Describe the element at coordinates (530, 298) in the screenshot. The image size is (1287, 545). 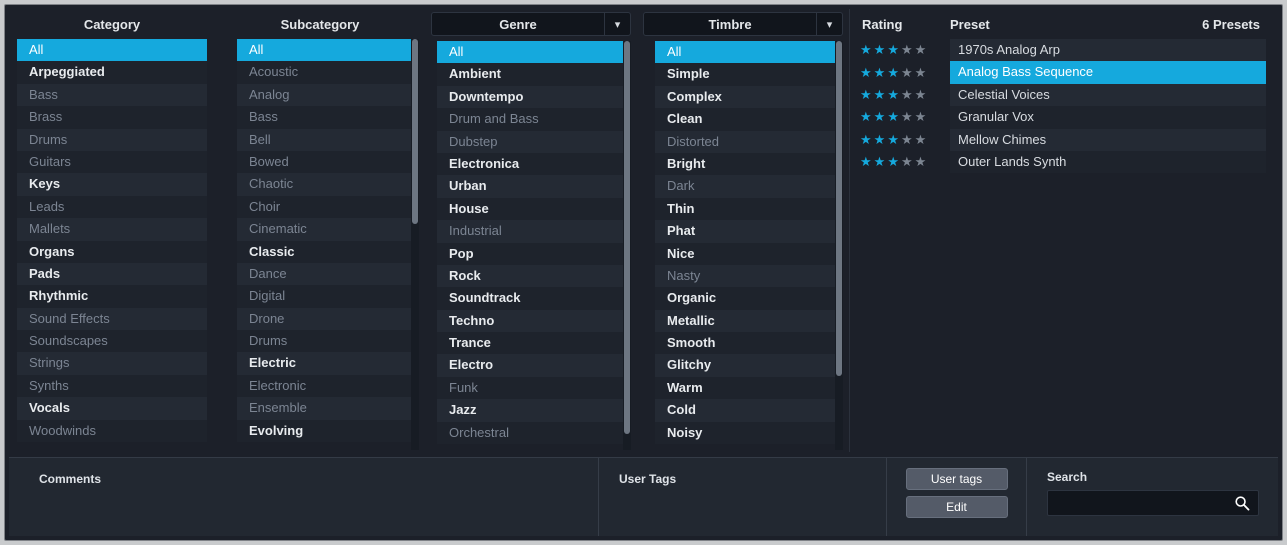
I see `list-item: Soundtrack` at that location.